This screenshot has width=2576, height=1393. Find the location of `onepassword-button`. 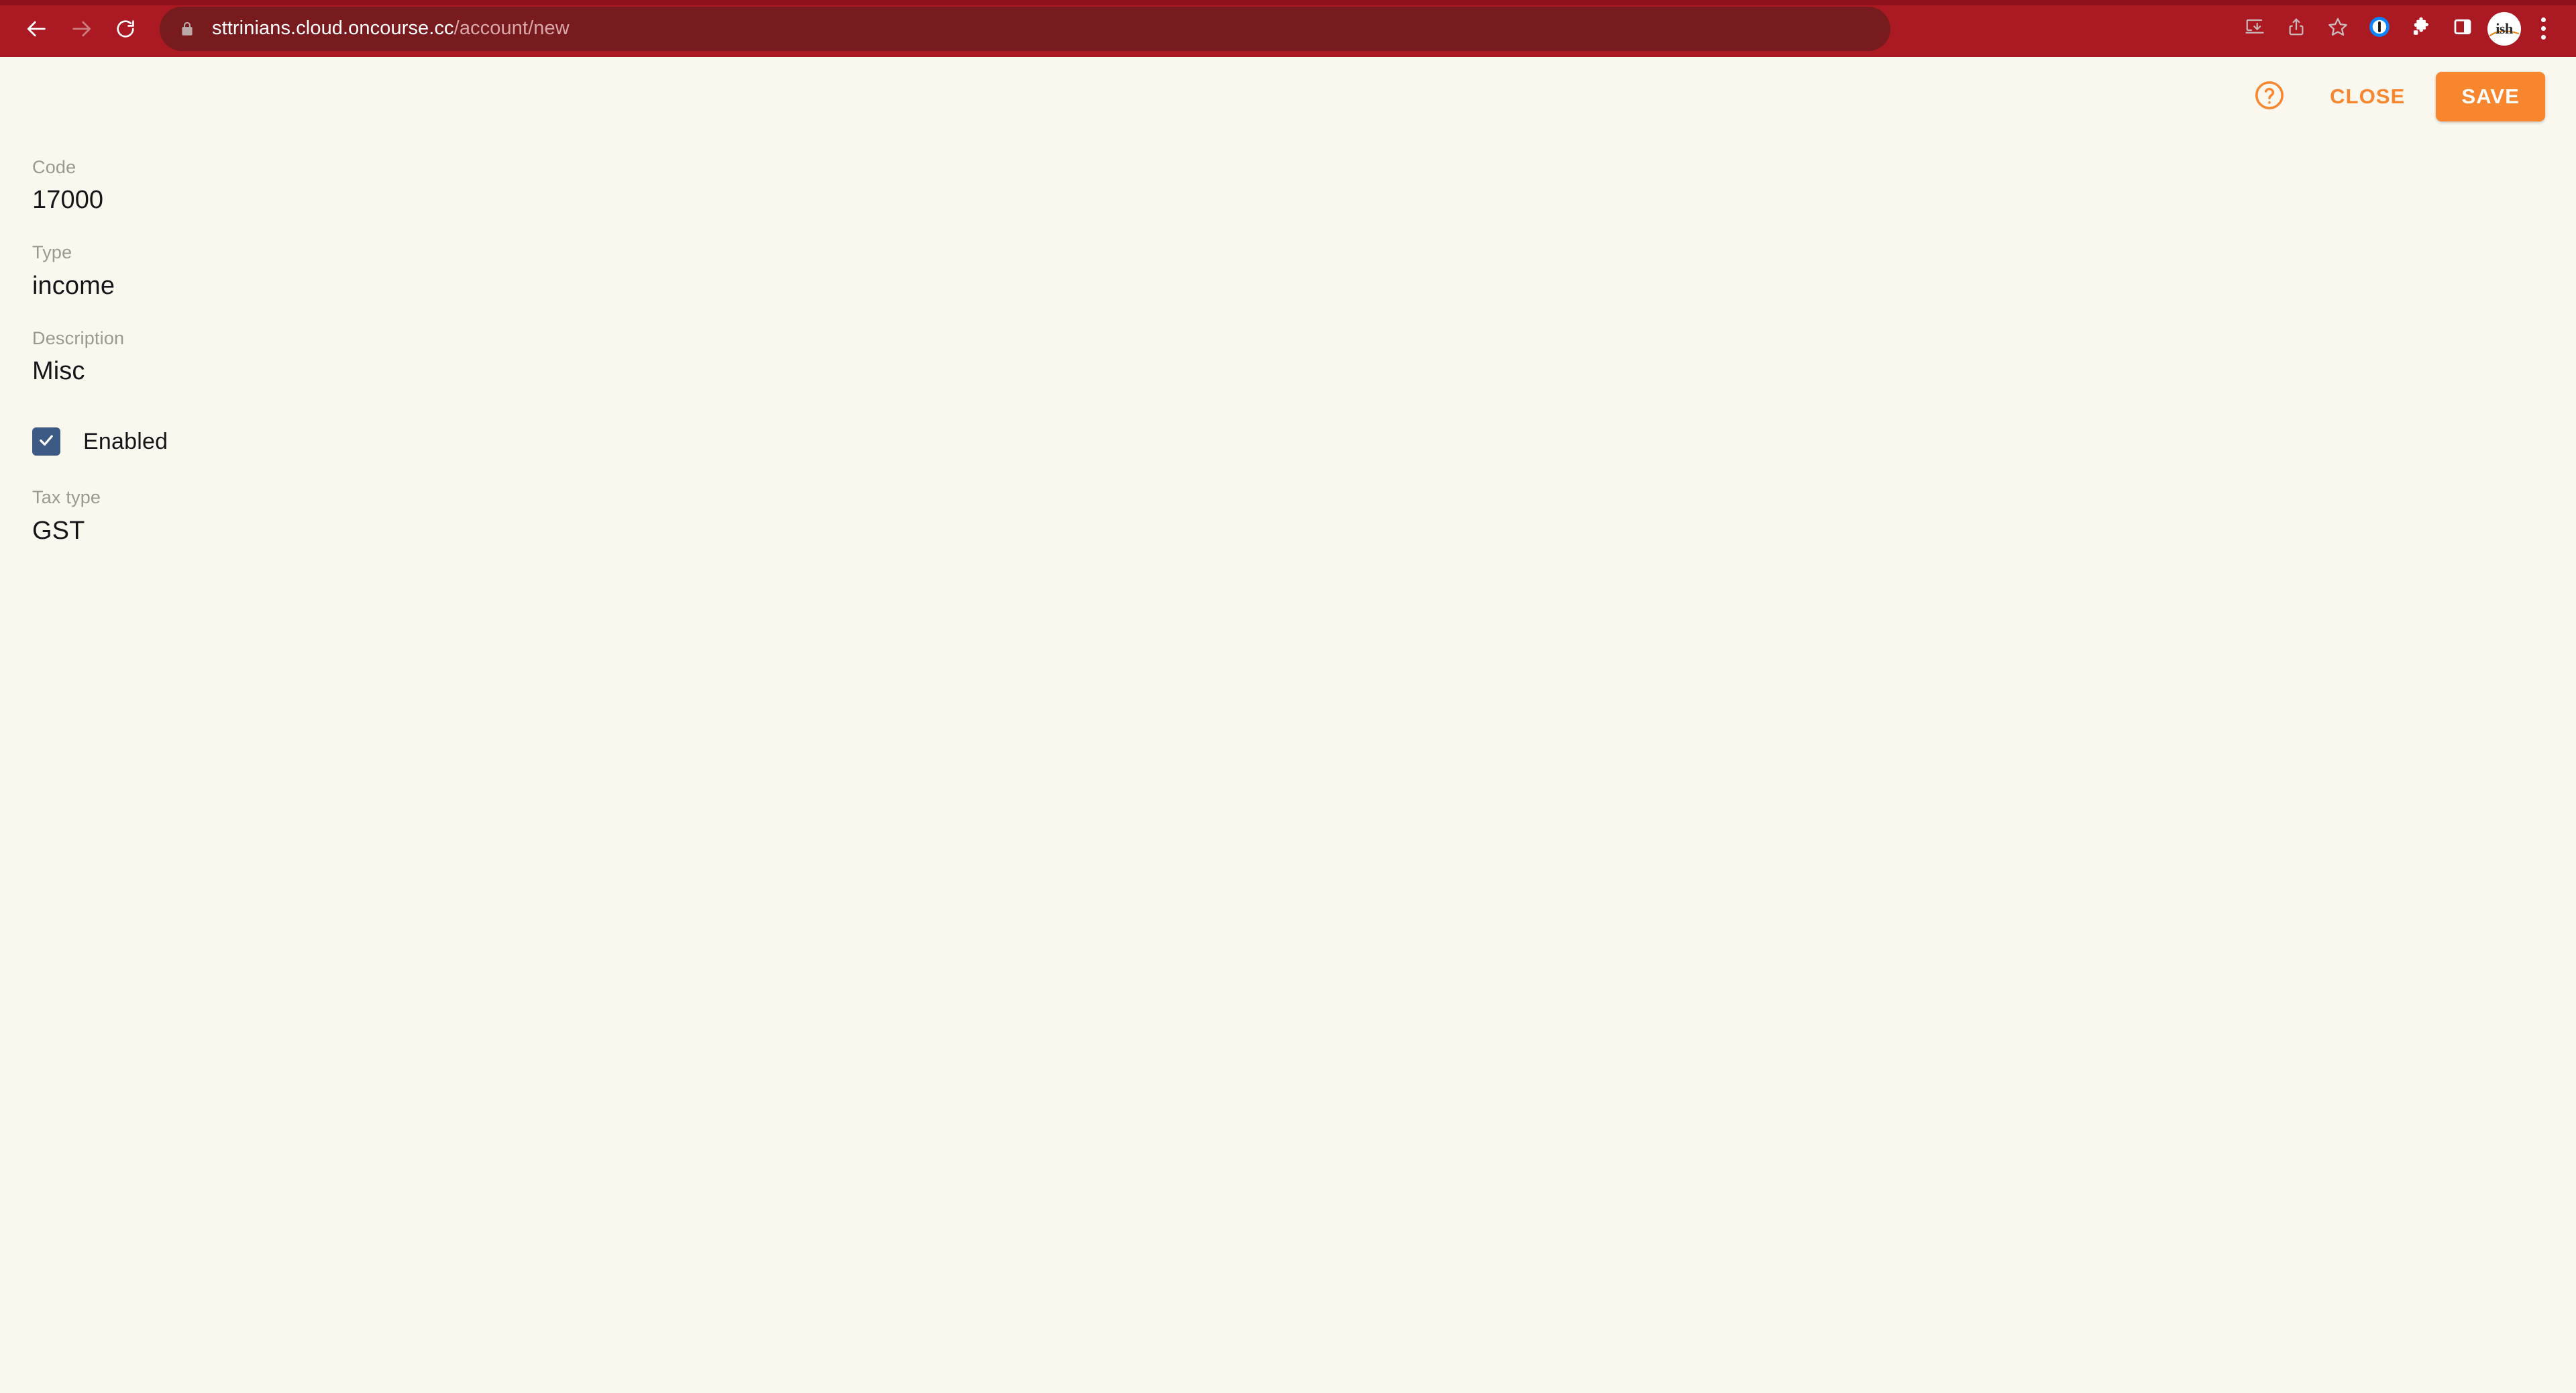

onepassword-button is located at coordinates (2379, 29).